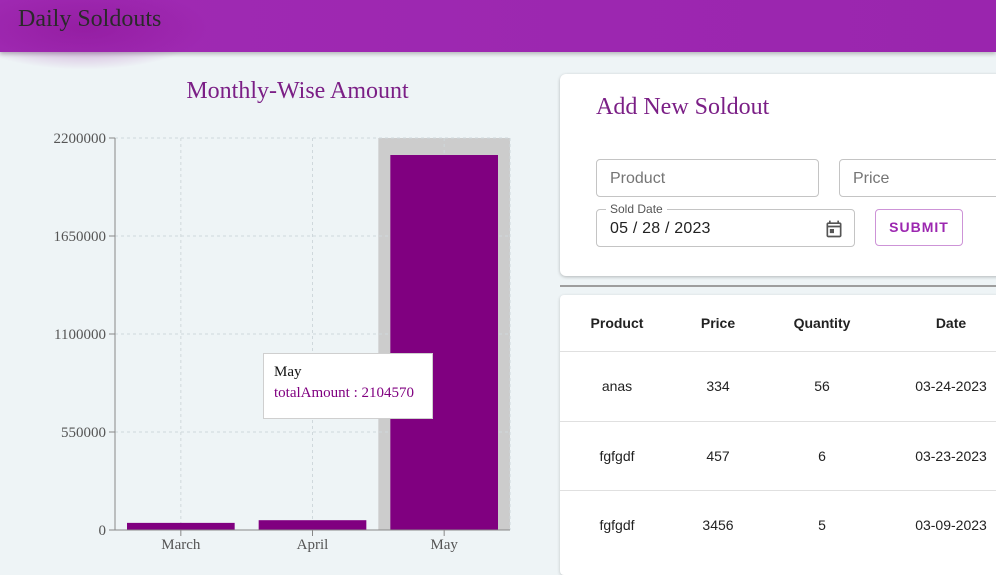  I want to click on bar-april, so click(312, 525).